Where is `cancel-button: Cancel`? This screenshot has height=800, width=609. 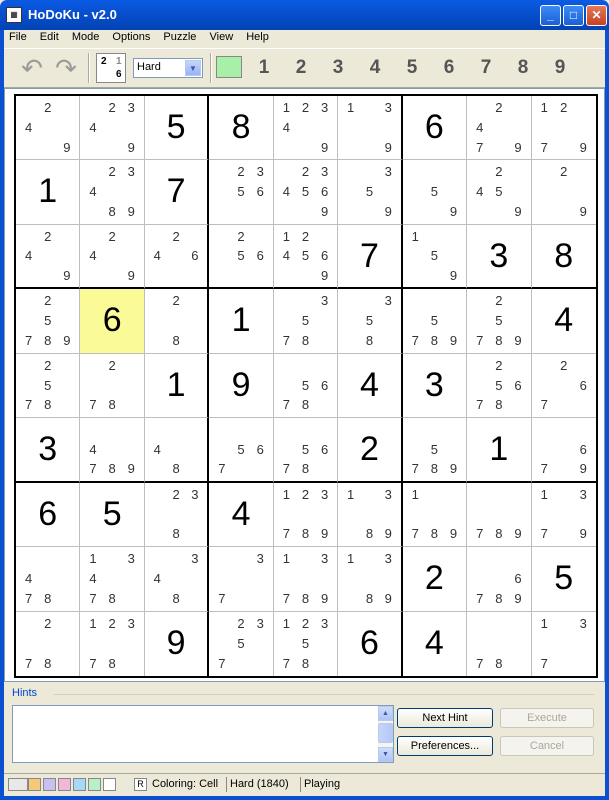 cancel-button: Cancel is located at coordinates (547, 746).